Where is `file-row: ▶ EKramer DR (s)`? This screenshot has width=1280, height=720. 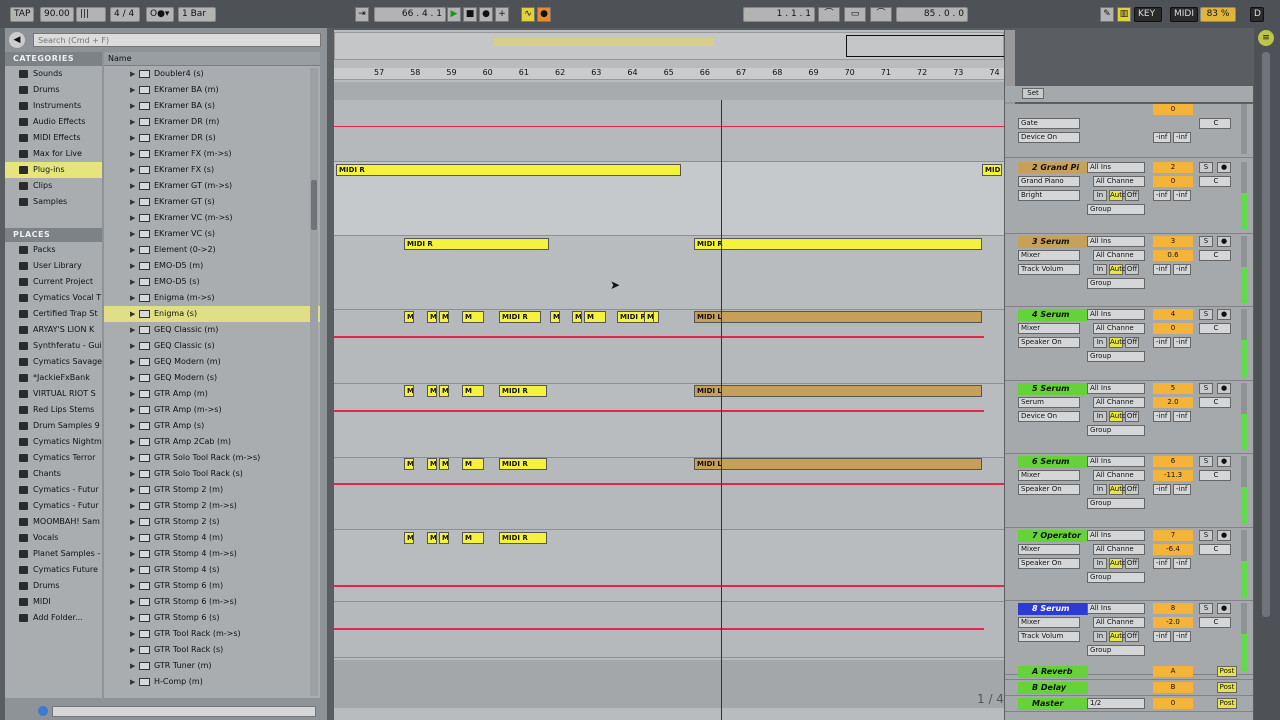
file-row: ▶ EKramer DR (s) is located at coordinates (212, 138).